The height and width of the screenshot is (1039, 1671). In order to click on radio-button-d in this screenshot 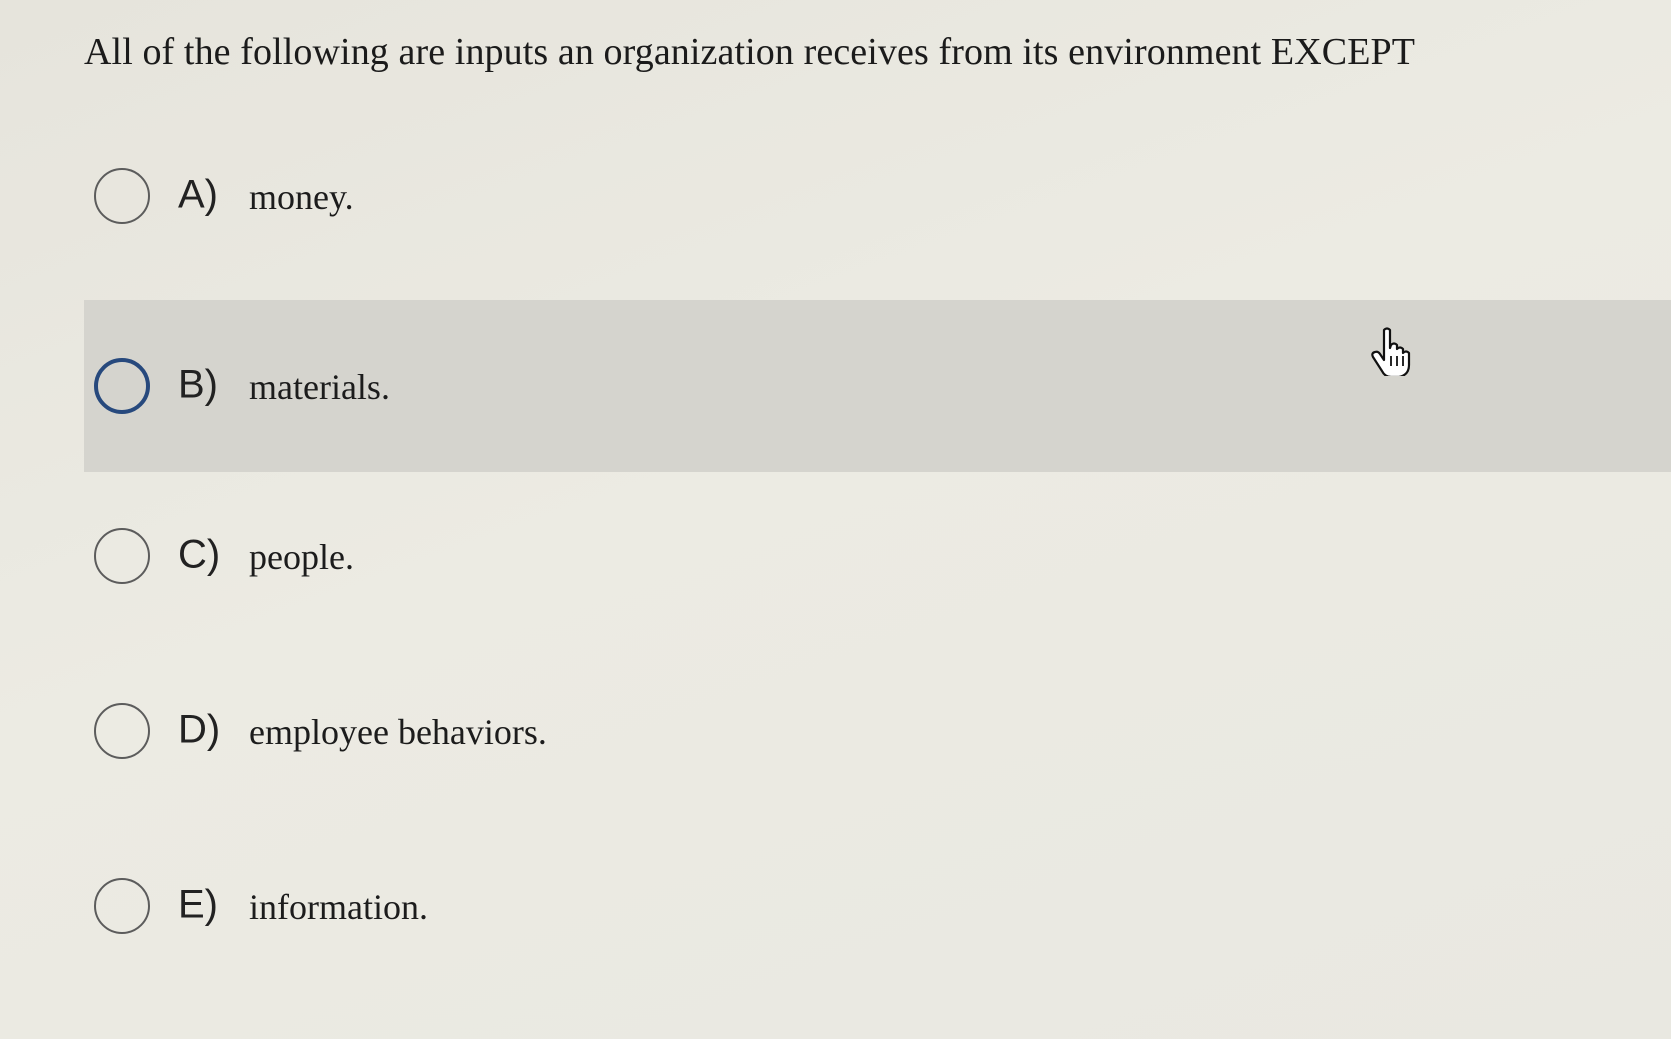, I will do `click(122, 731)`.